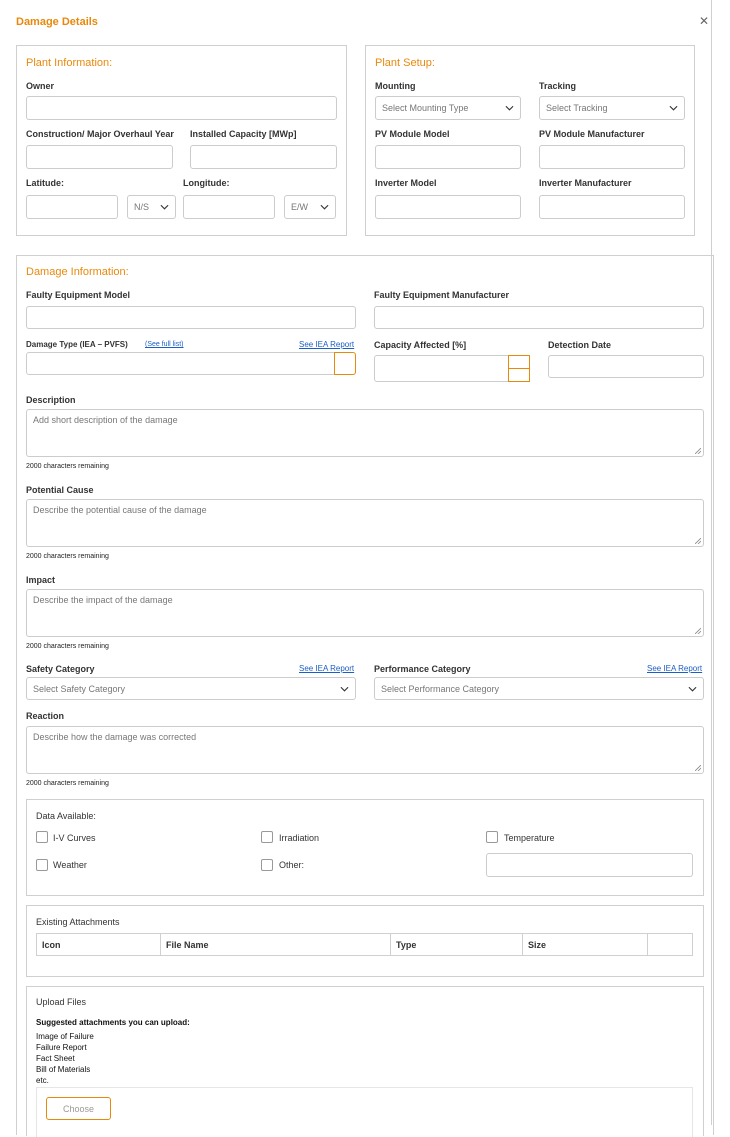 This screenshot has width=730, height=1137. Describe the element at coordinates (674, 668) in the screenshot. I see `performance-iea-report-link: See IEA Report` at that location.